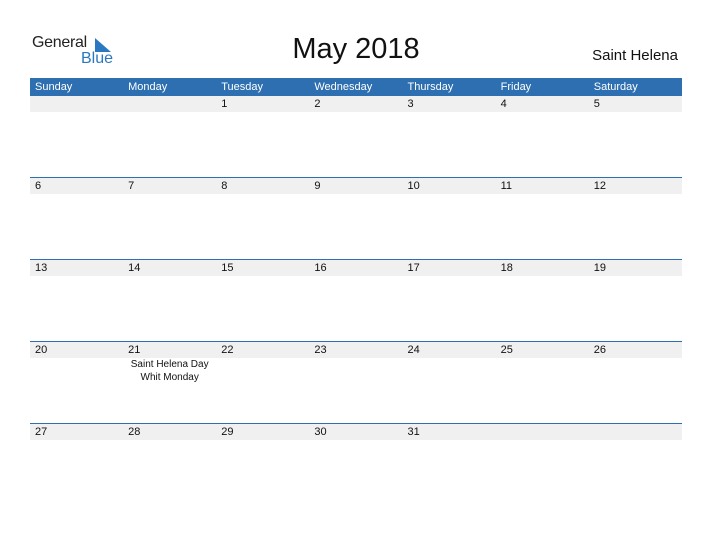  Describe the element at coordinates (148, 87) in the screenshot. I see `weekday-monday: Monday` at that location.